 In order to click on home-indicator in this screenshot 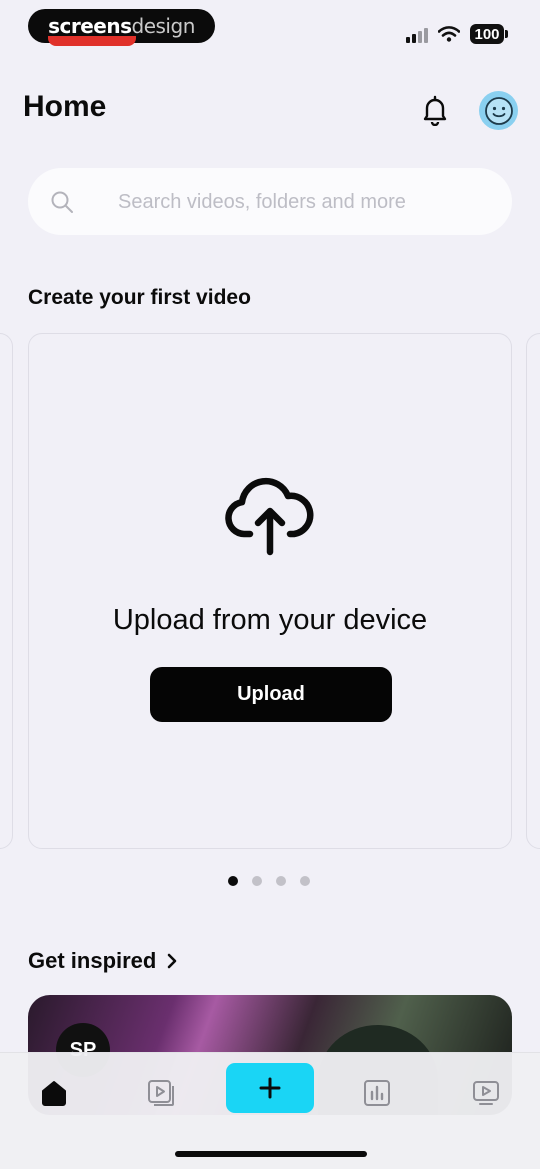, I will do `click(271, 1154)`.